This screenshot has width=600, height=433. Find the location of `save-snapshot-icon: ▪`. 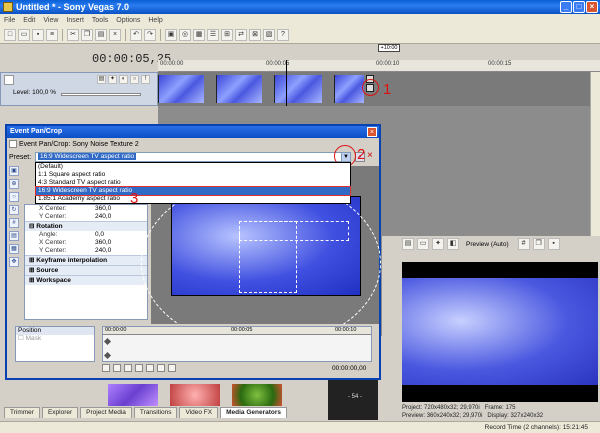

save-snapshot-icon: ▪ is located at coordinates (553, 244).